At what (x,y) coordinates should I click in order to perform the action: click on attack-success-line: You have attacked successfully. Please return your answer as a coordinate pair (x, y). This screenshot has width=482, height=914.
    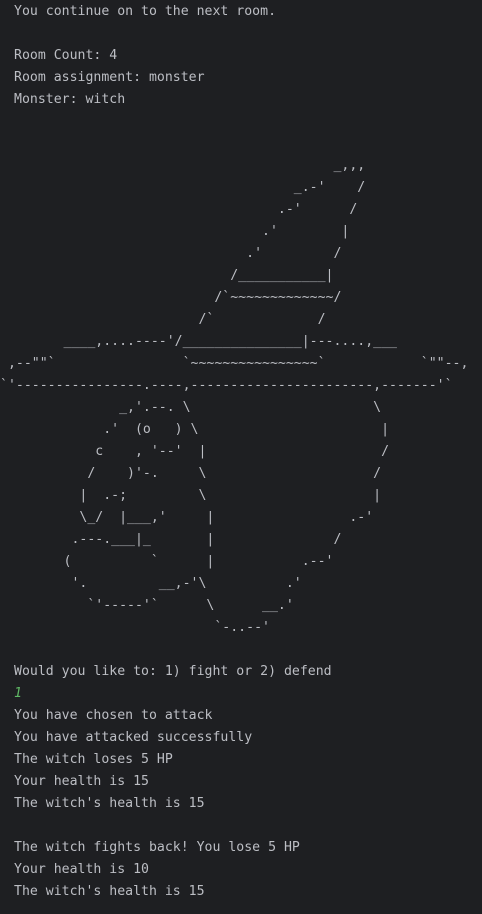
    Looking at the image, I should click on (133, 737).